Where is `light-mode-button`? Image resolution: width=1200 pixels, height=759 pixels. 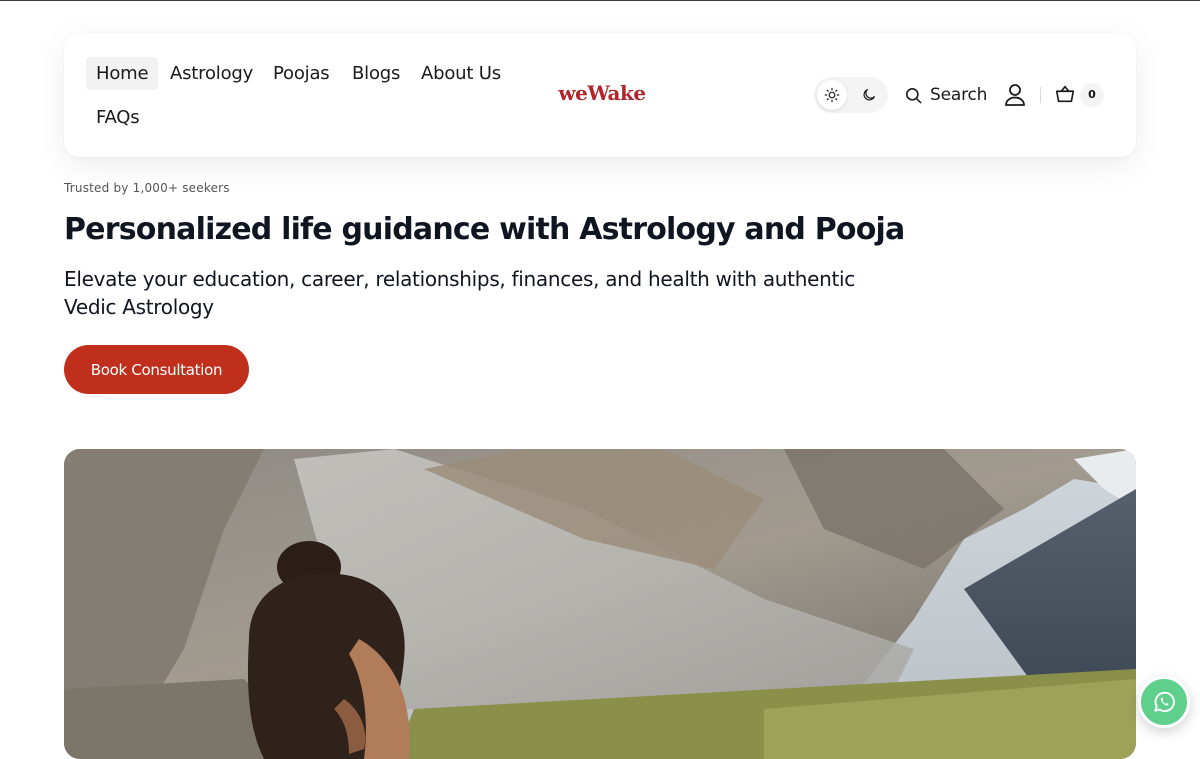
light-mode-button is located at coordinates (832, 95).